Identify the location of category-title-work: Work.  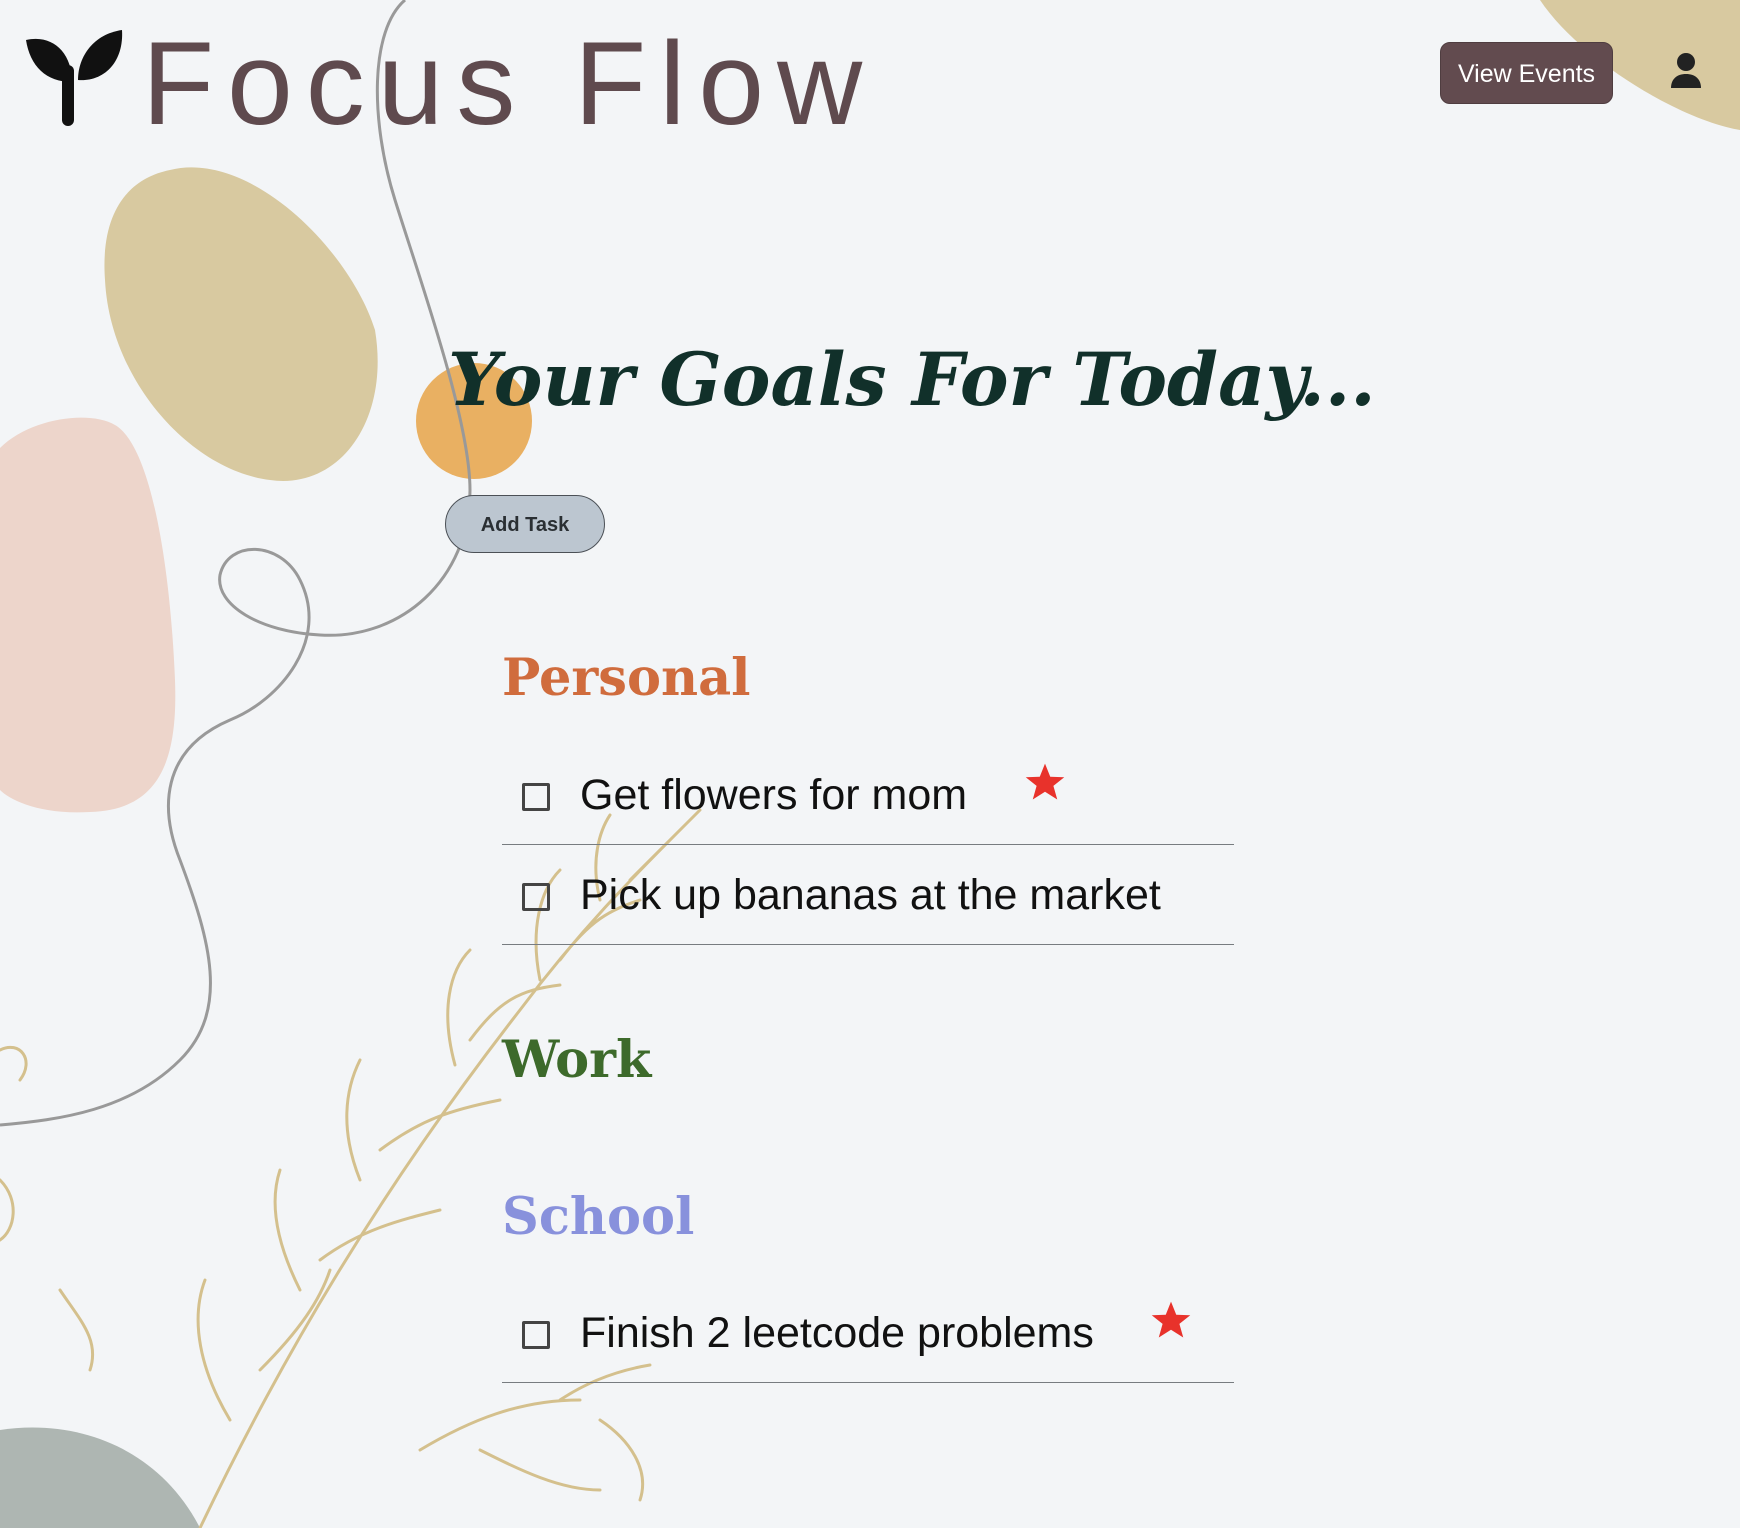
(577, 1060).